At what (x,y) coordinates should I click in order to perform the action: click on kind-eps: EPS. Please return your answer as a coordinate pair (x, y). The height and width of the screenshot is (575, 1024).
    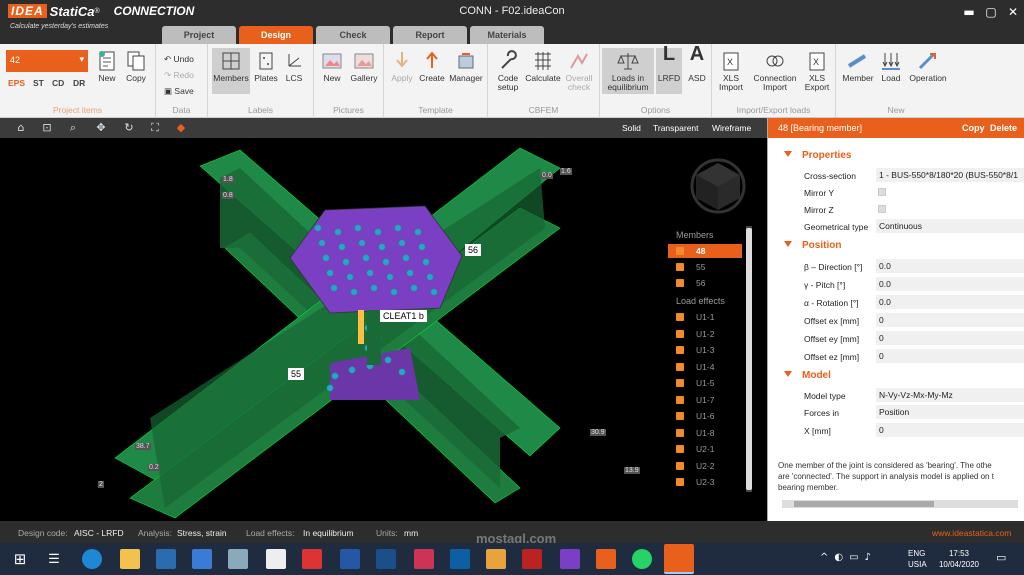
    Looking at the image, I should click on (16, 83).